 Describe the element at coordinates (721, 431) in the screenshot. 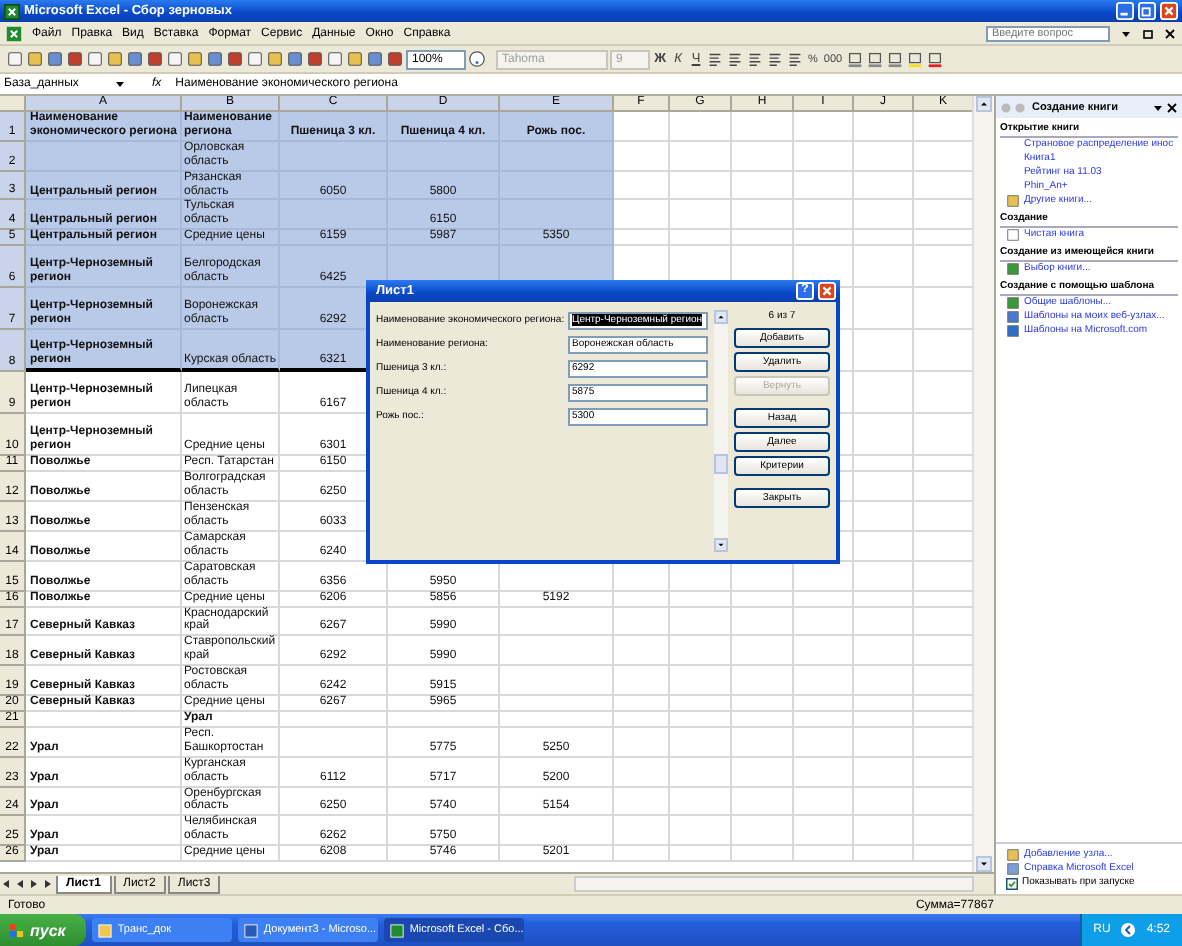

I see `record-scrollbar` at that location.